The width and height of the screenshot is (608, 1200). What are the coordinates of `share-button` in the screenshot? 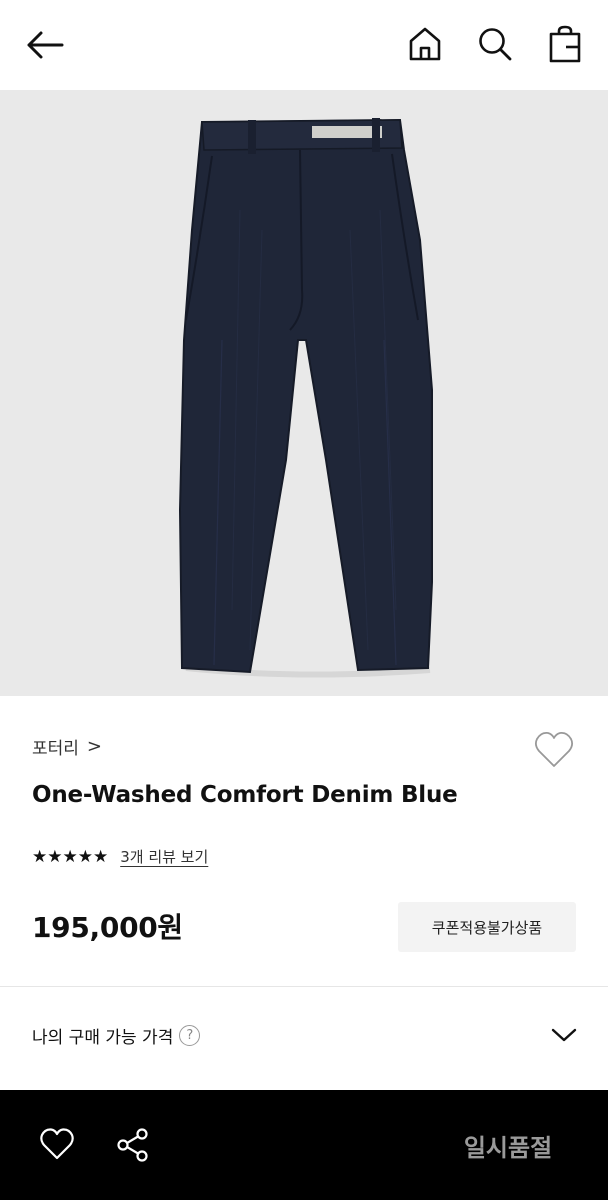 It's located at (133, 1145).